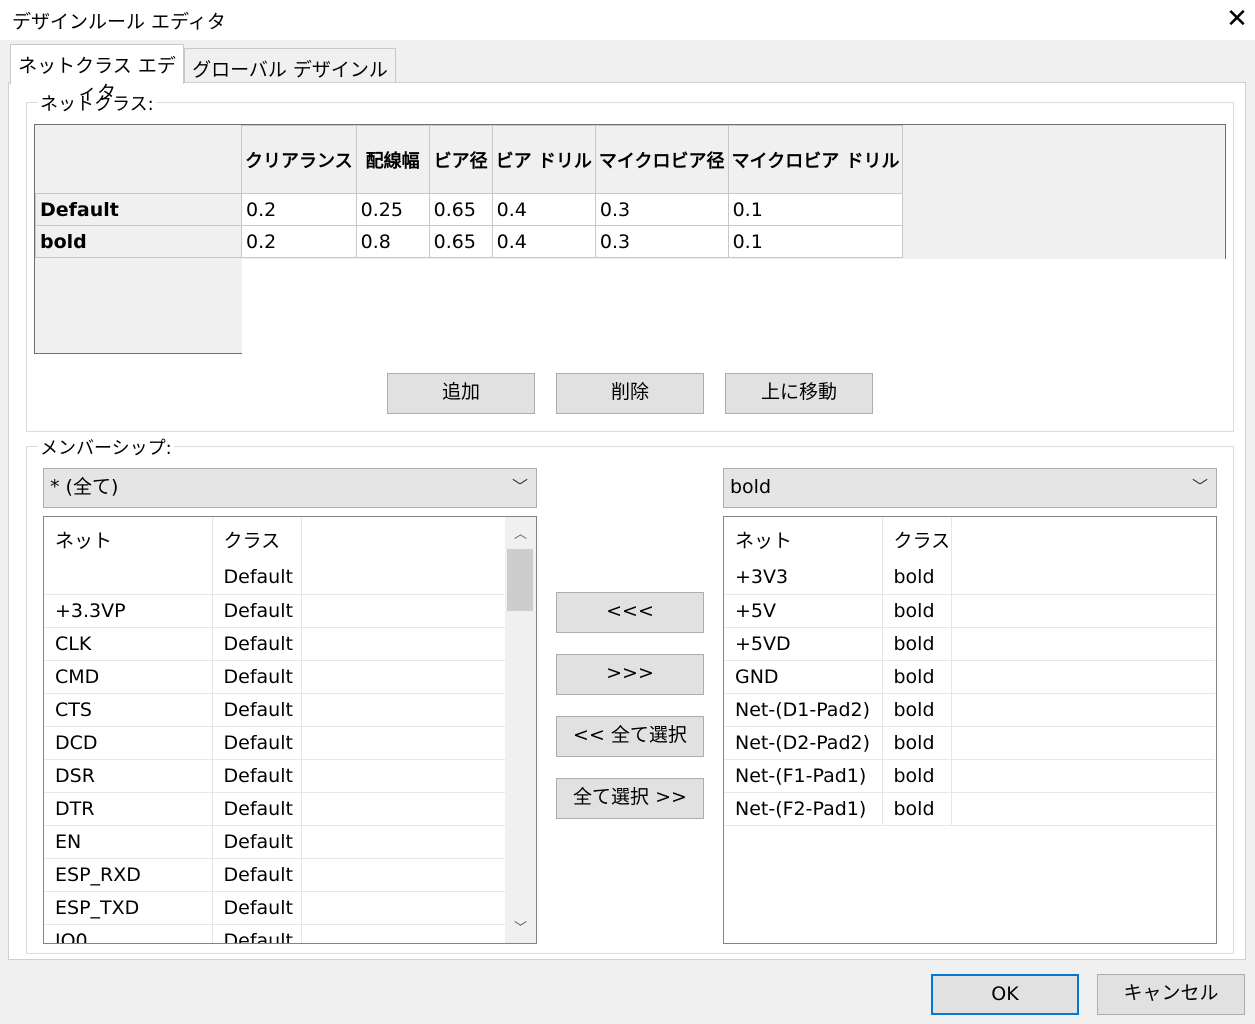 The image size is (1255, 1024). Describe the element at coordinates (274, 743) in the screenshot. I see `table-row: DCD Default` at that location.